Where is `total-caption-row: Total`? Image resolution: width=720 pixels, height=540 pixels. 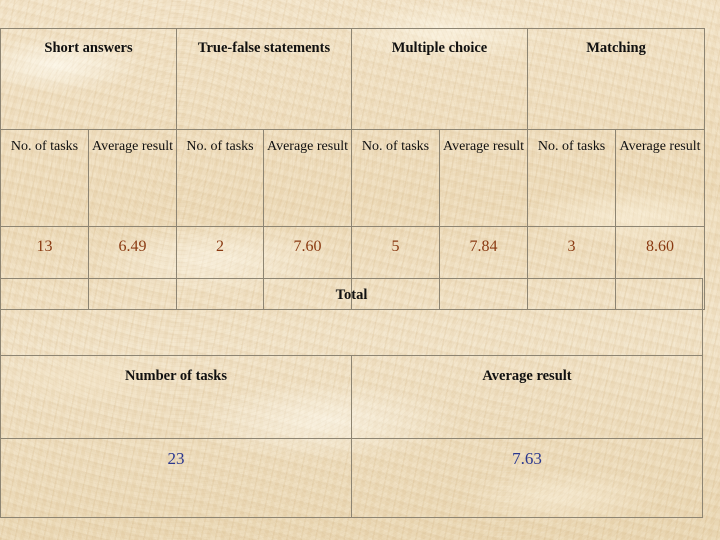
total-caption-row: Total is located at coordinates (352, 317).